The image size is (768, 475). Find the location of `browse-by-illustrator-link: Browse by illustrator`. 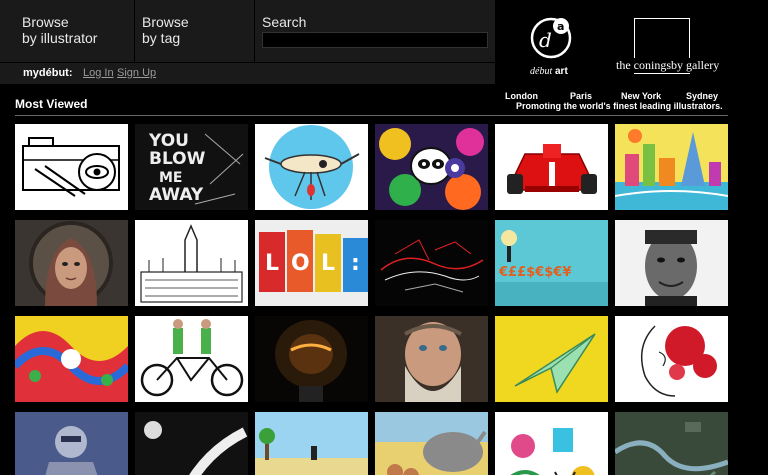

browse-by-illustrator-link: Browse by illustrator is located at coordinates (67, 31).